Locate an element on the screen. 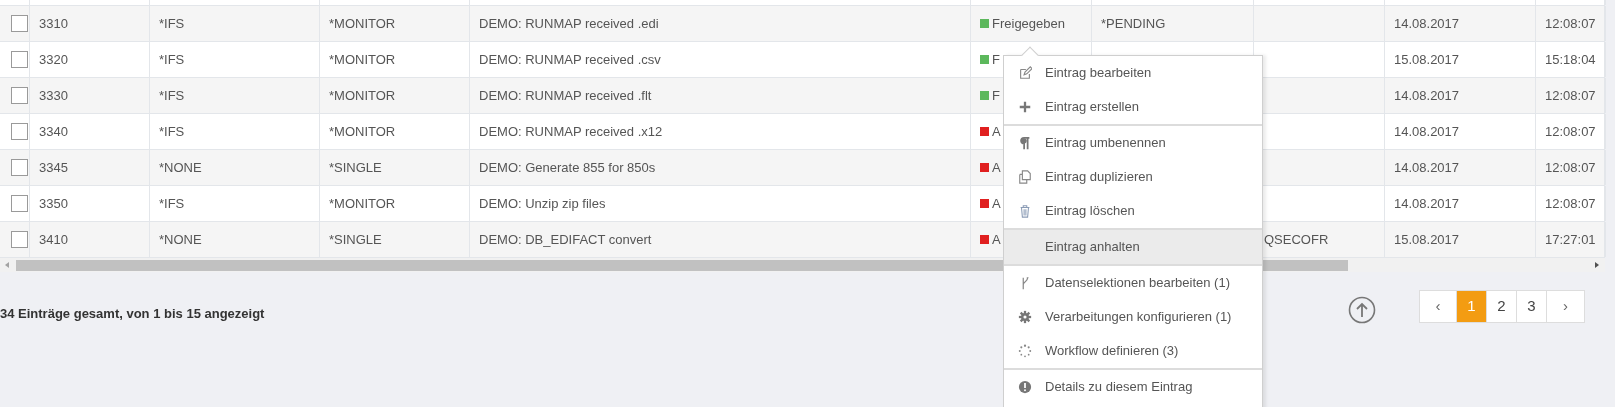  menu-item: Eintrag erstellen is located at coordinates (1133, 107).